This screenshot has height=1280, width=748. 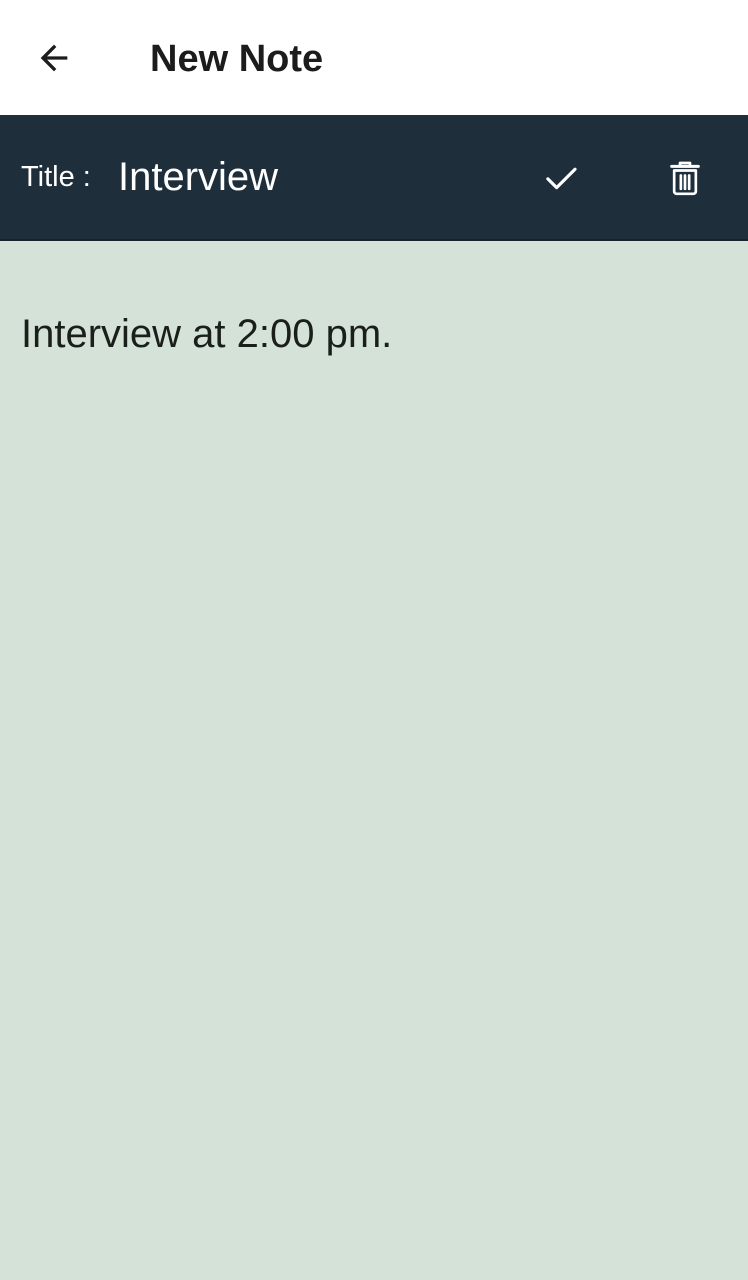 What do you see at coordinates (374, 57) in the screenshot?
I see `app-bar: New Note` at bounding box center [374, 57].